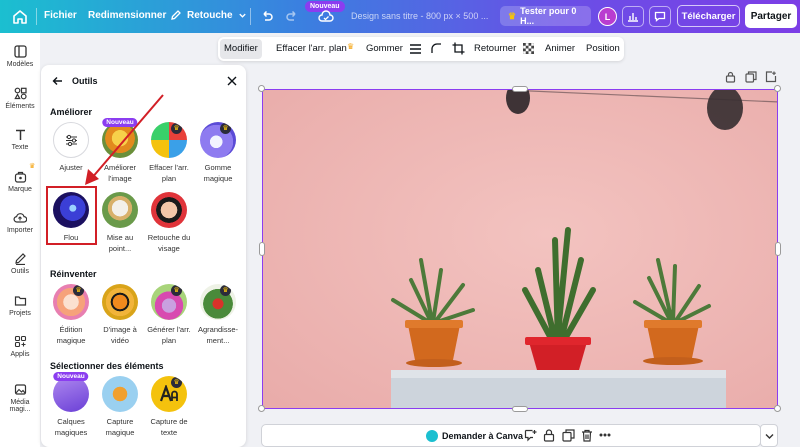 The height and width of the screenshot is (447, 800). What do you see at coordinates (20, 139) in the screenshot?
I see `rail-item-text: Texte` at bounding box center [20, 139].